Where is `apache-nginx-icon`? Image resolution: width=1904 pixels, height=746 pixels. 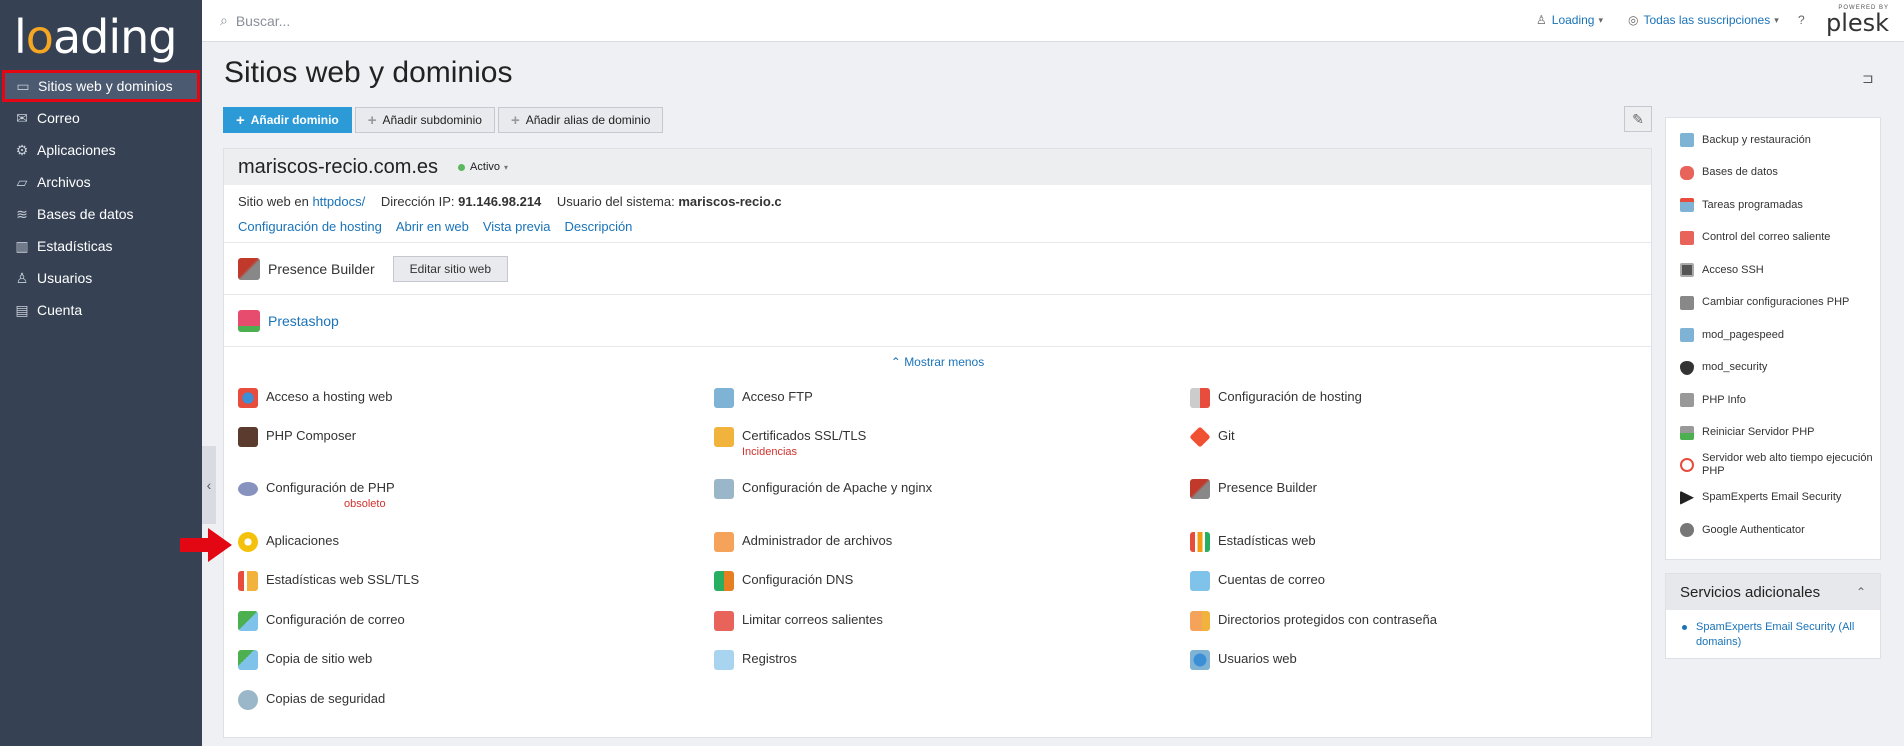 apache-nginx-icon is located at coordinates (724, 489).